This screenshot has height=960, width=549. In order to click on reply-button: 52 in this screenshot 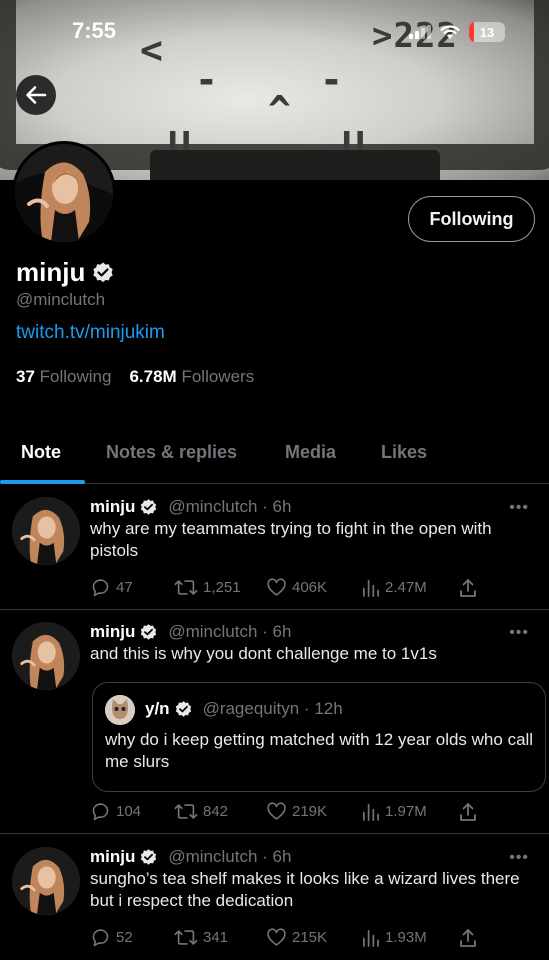, I will do `click(132, 937)`.